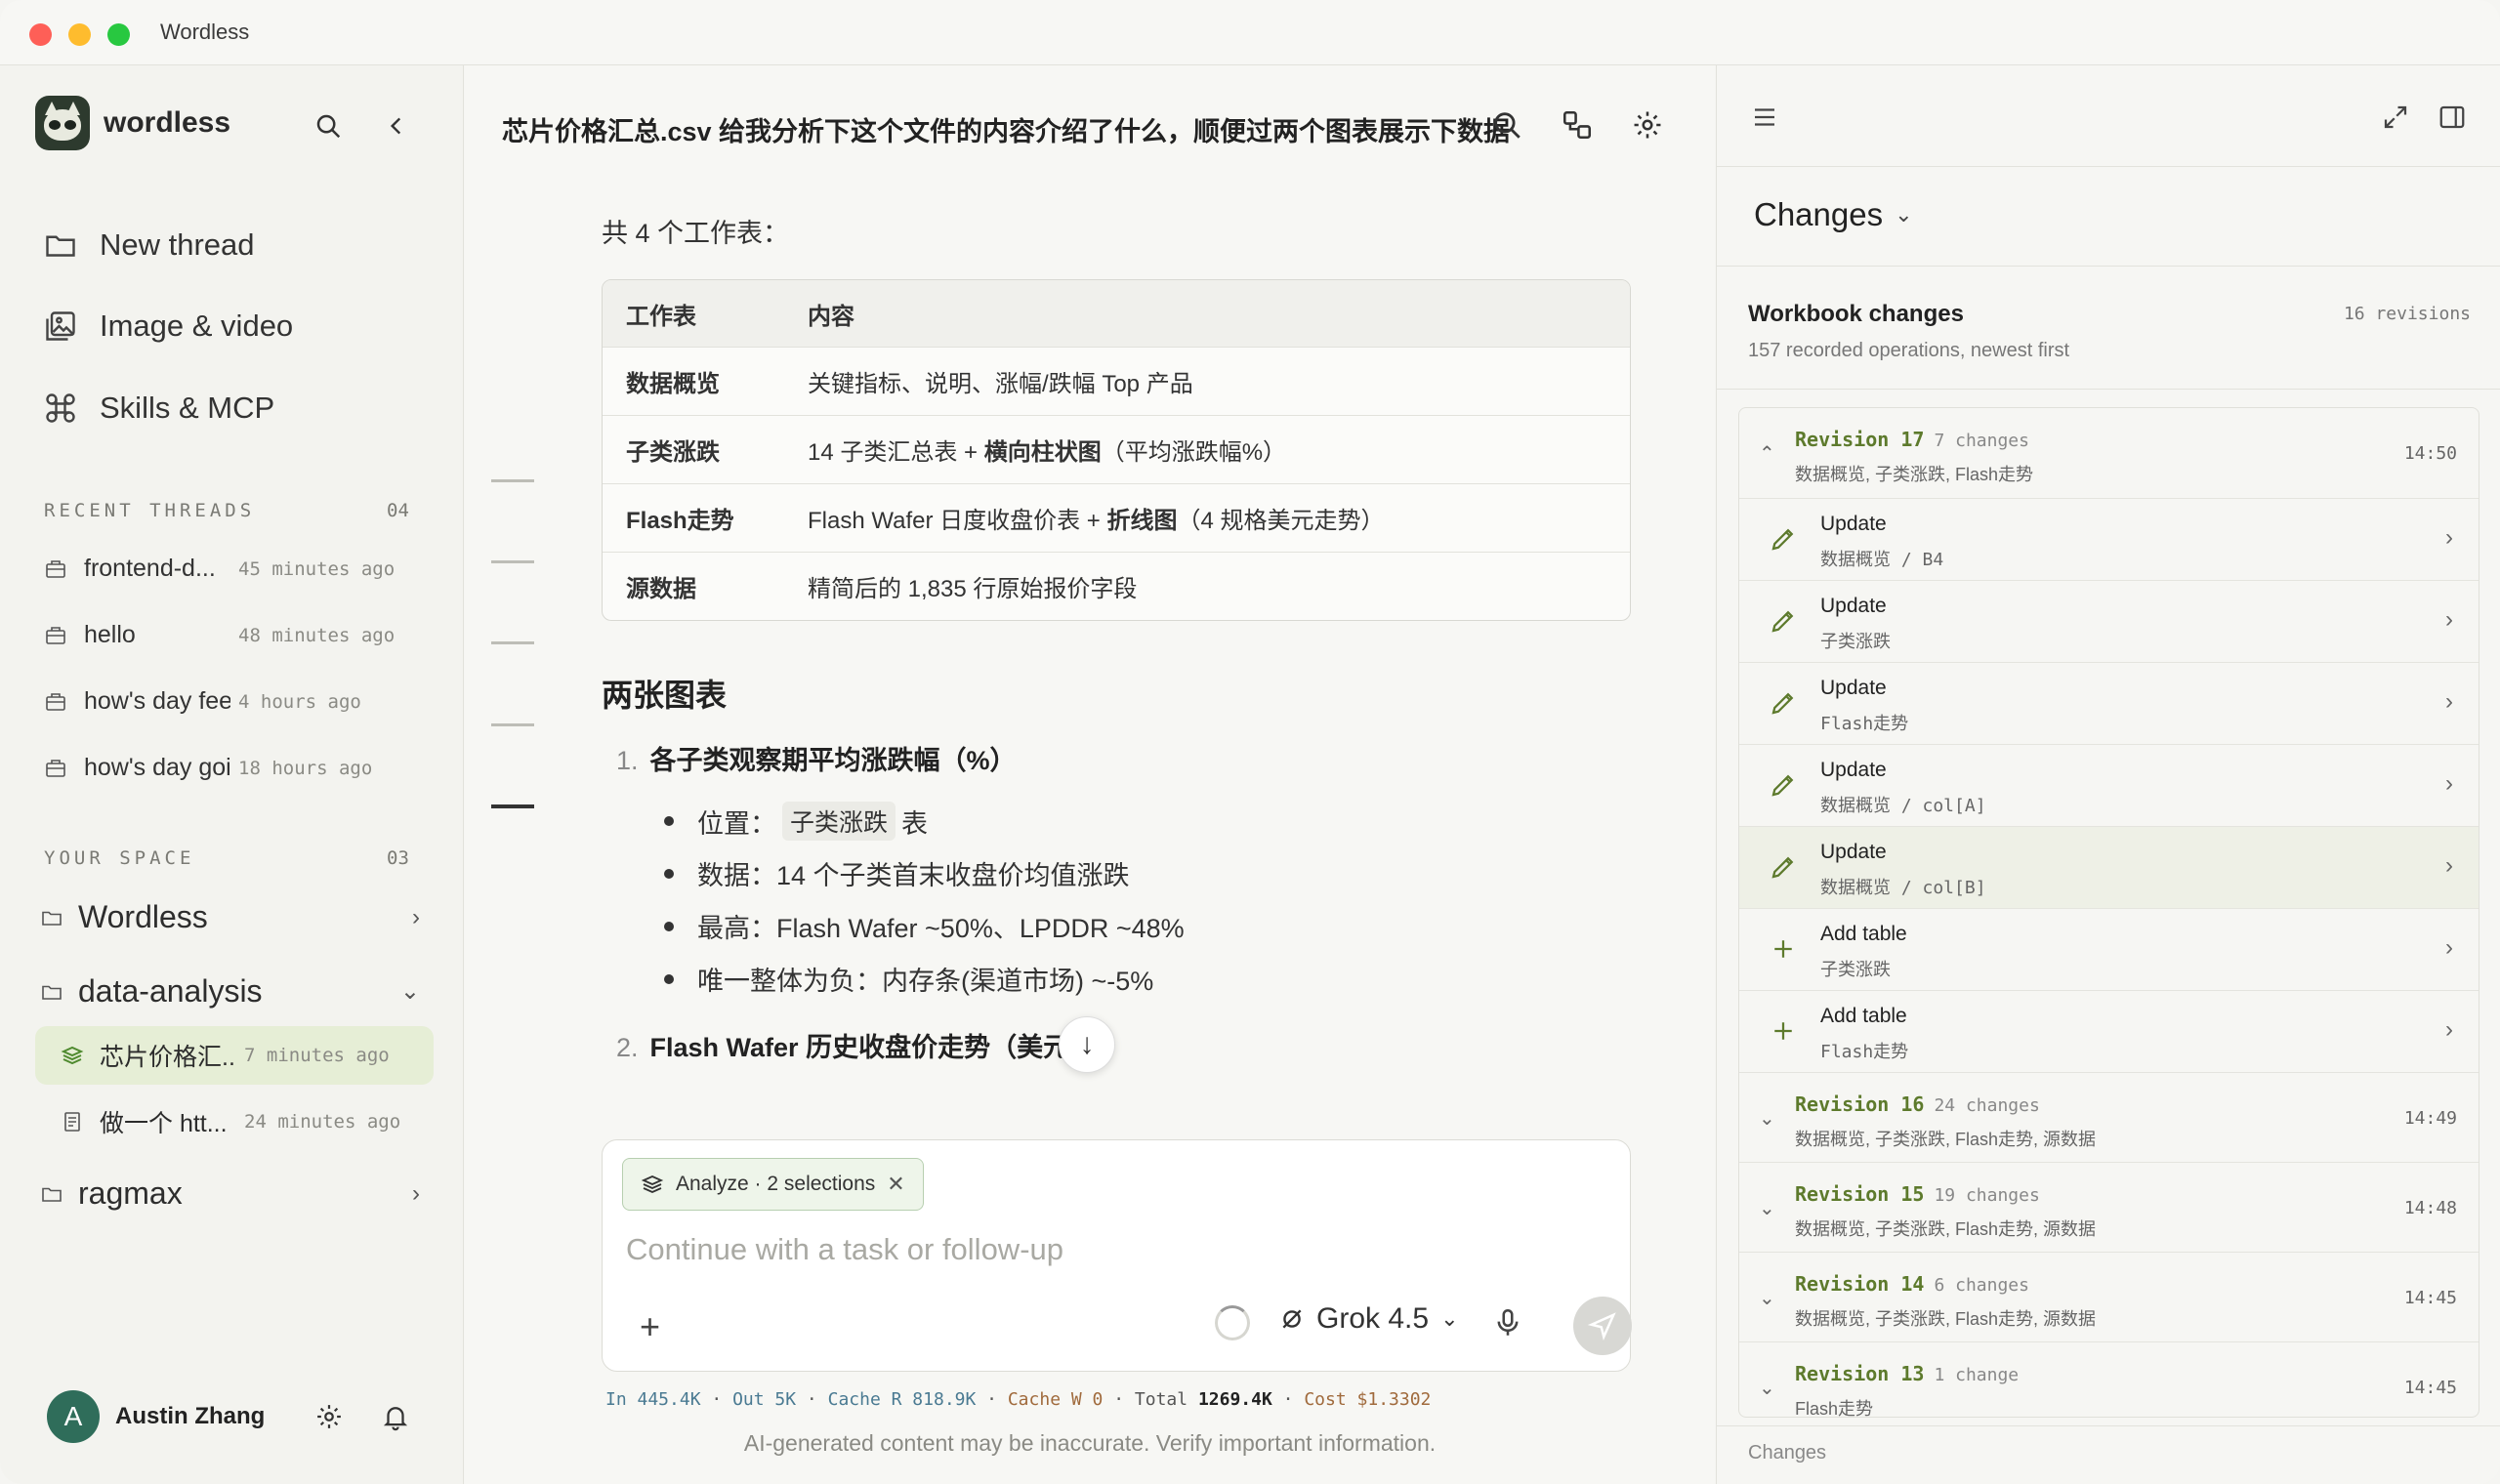 Image resolution: width=2500 pixels, height=1484 pixels. I want to click on close-icon: ✕, so click(896, 1185).